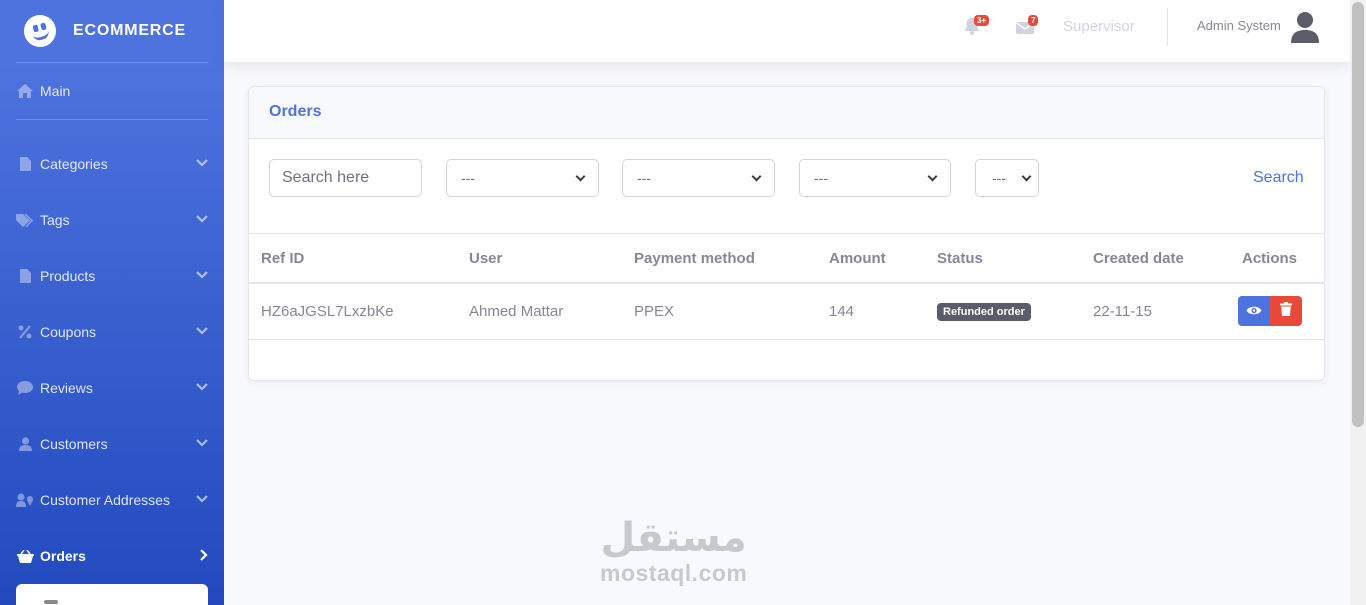  What do you see at coordinates (1167, 27) in the screenshot?
I see `topbar-divider` at bounding box center [1167, 27].